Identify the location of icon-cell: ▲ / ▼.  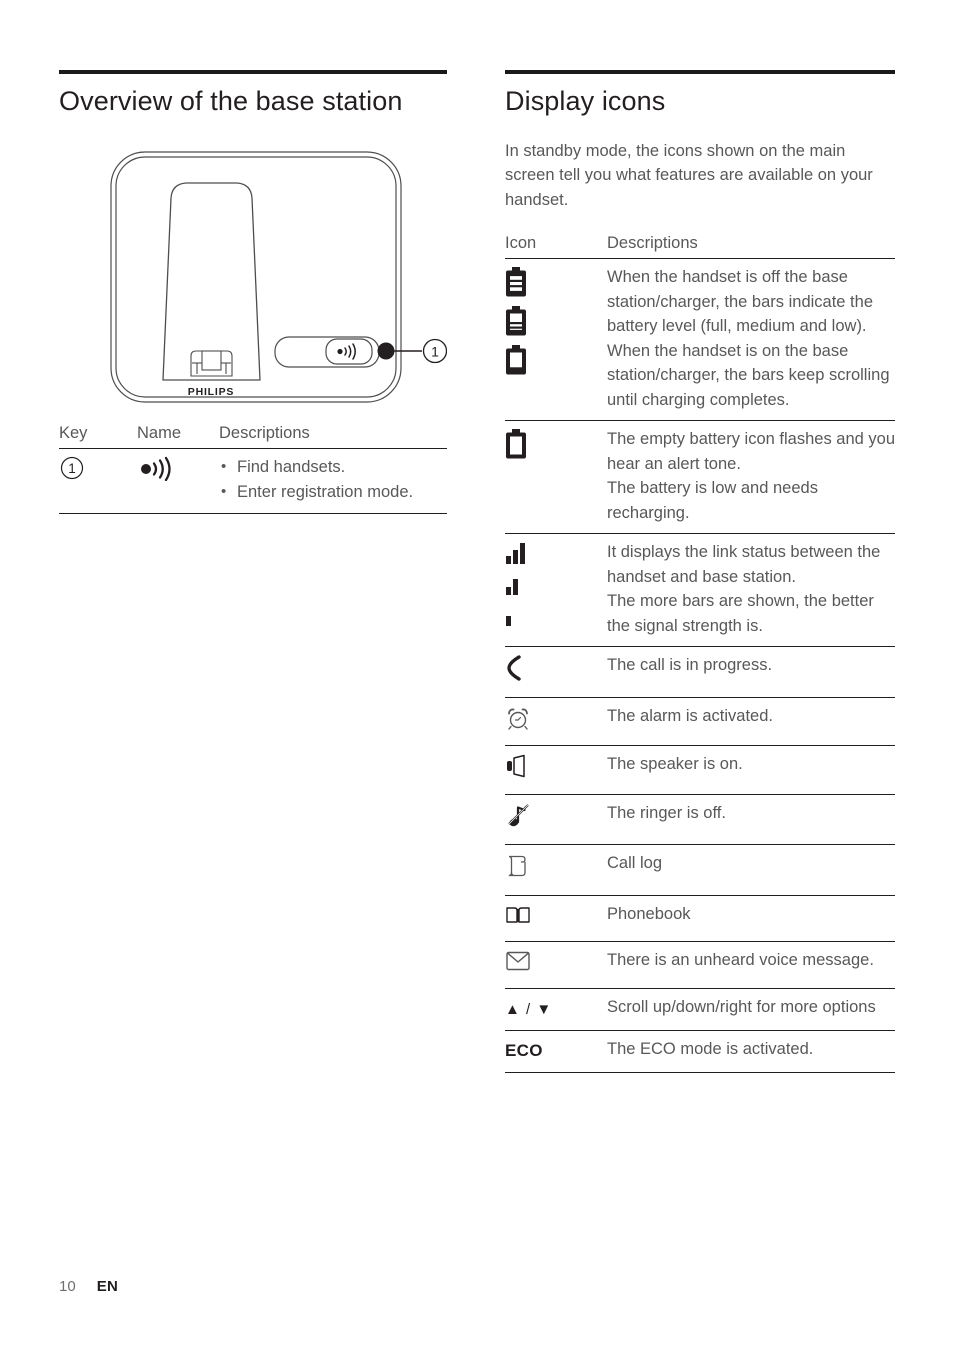
(556, 1009).